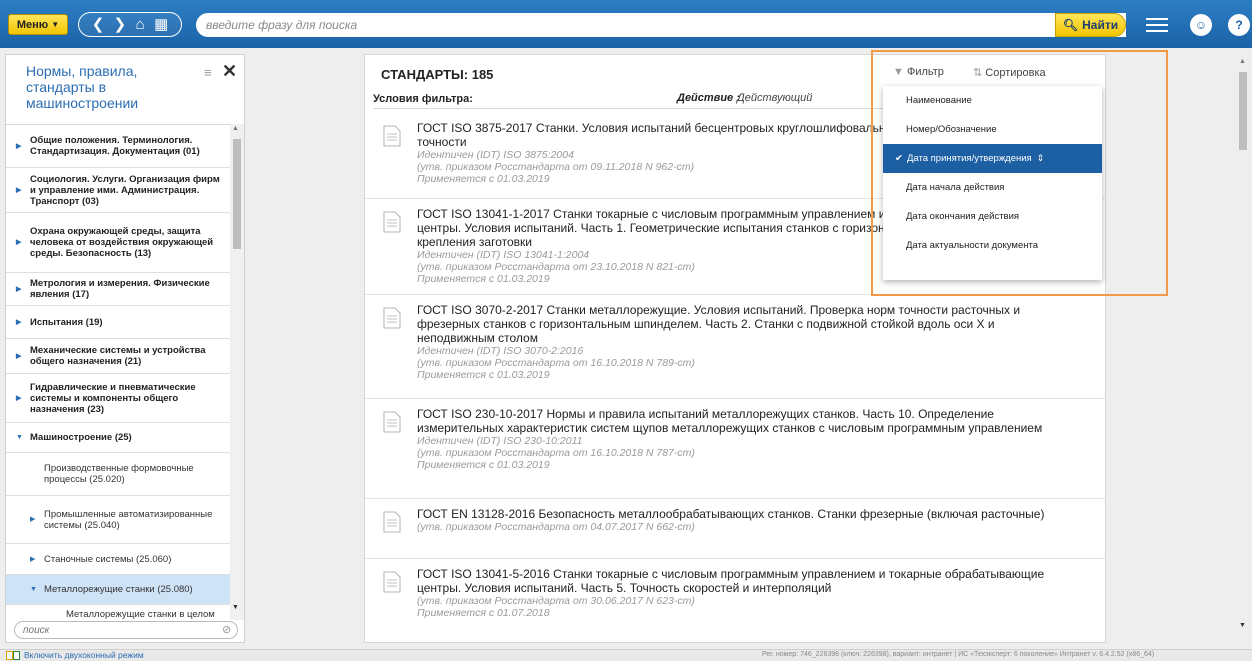 Image resolution: width=1252 pixels, height=661 pixels. I want to click on sort-option-adoption-date: ✔ Дата принятия/утверждения ⇕, so click(992, 158).